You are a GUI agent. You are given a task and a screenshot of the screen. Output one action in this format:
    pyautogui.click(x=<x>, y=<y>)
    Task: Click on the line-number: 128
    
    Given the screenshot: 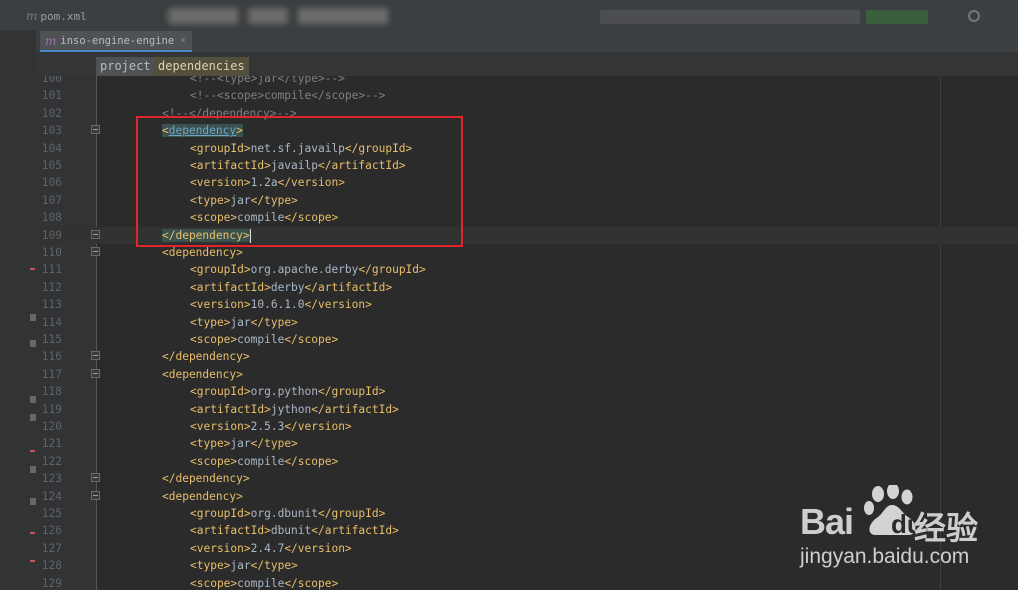 What is the action you would take?
    pyautogui.click(x=51, y=566)
    